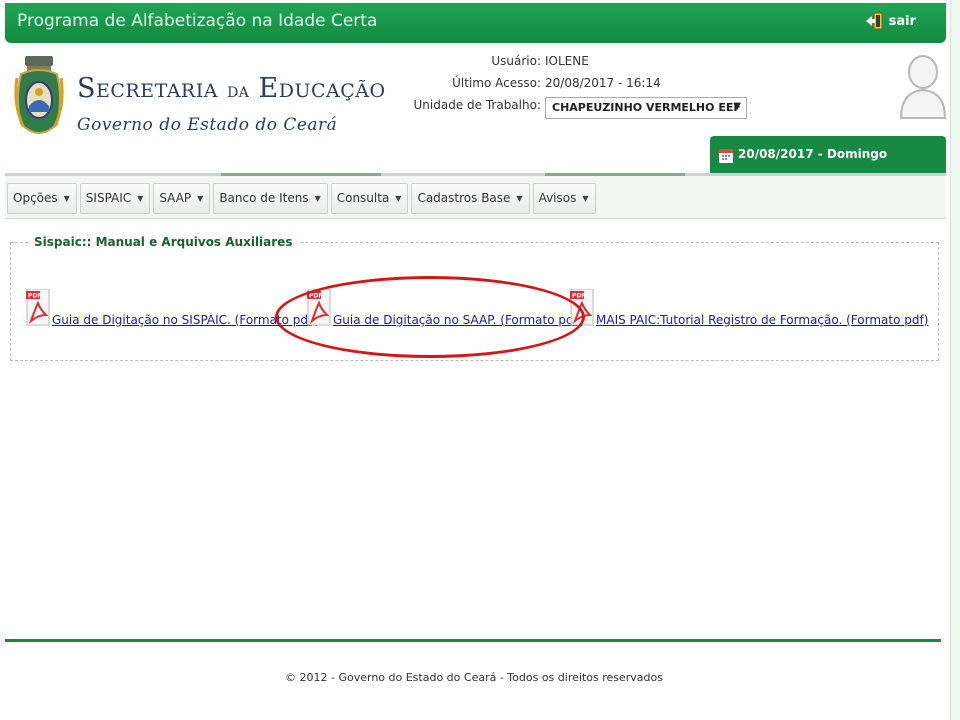 Image resolution: width=960 pixels, height=720 pixels. I want to click on unit-row: Unidade de Trabalho:, so click(473, 105).